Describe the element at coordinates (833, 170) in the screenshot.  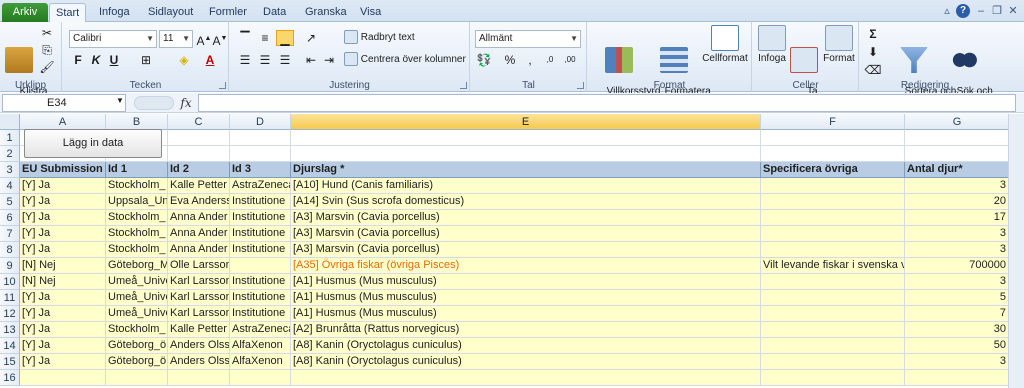
I see `column-title-cell: Specificera övriga` at that location.